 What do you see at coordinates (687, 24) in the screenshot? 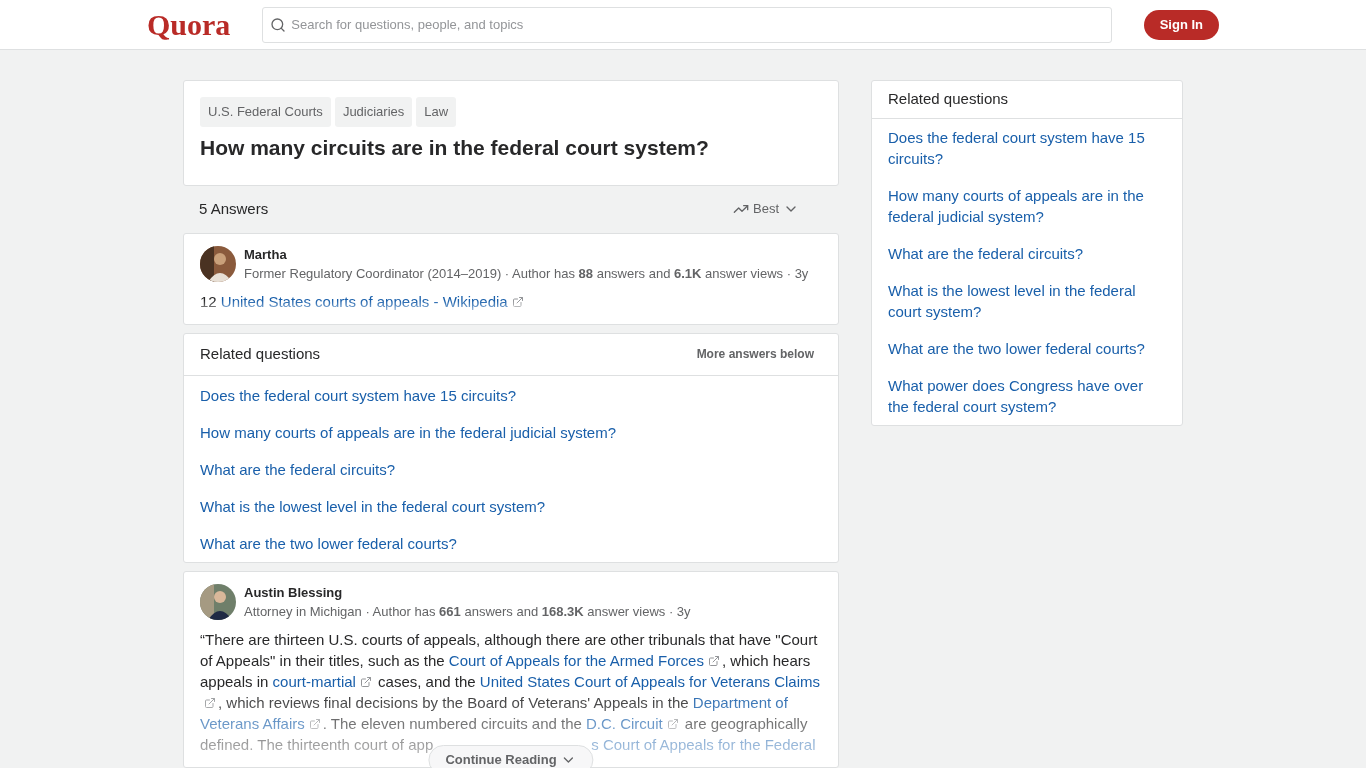
I see `search-field: Search for questions, people, and topics` at bounding box center [687, 24].